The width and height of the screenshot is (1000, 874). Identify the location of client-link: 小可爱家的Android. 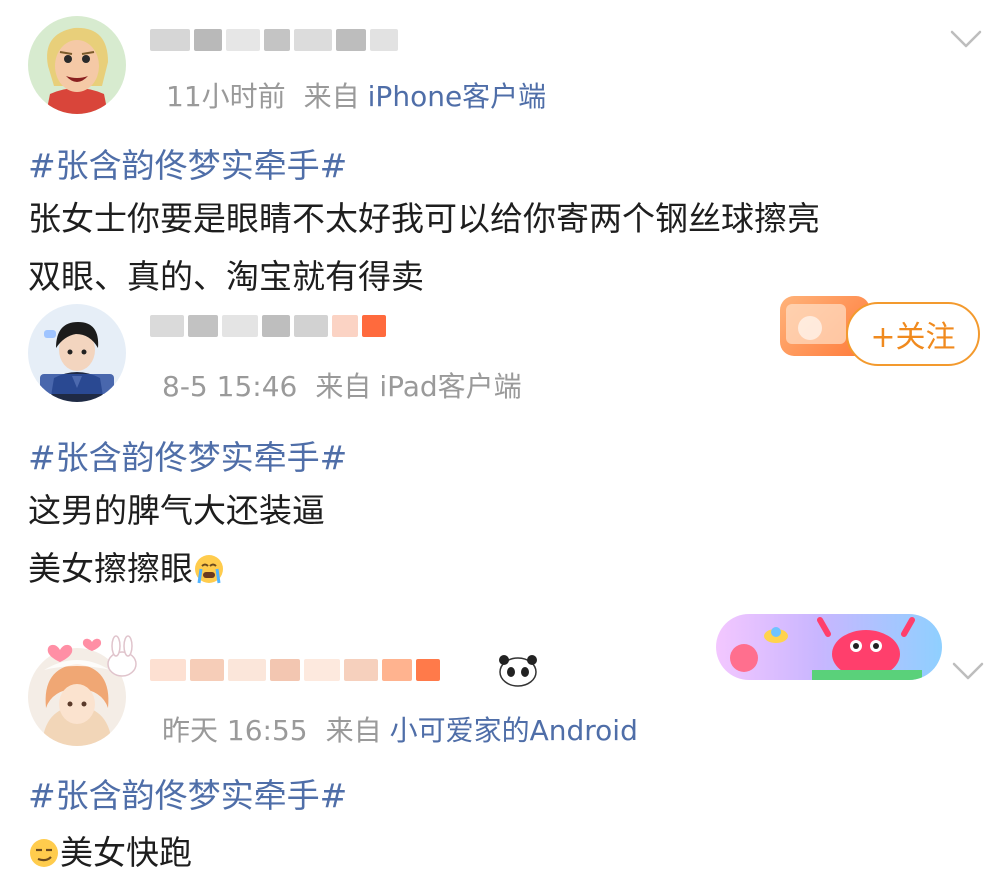
(514, 730).